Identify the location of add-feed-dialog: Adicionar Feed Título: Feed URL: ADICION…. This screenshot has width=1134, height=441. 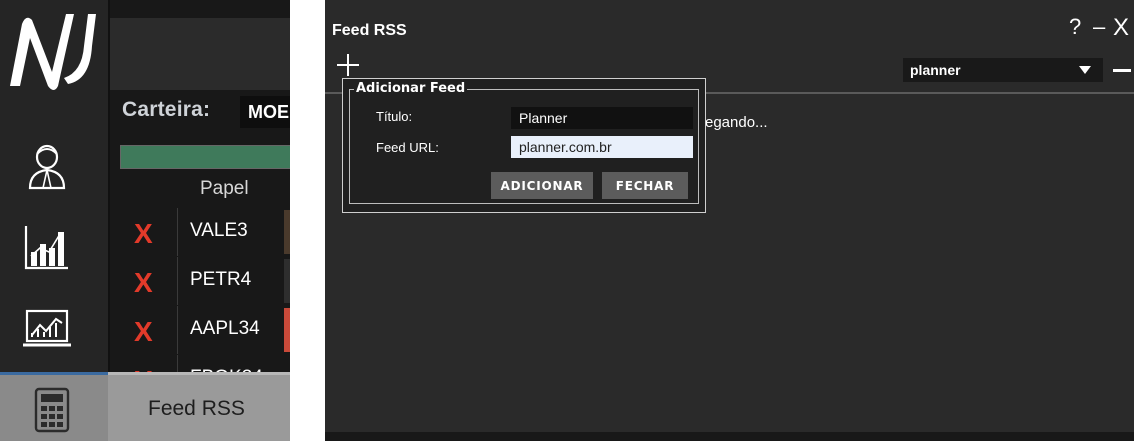
(524, 145).